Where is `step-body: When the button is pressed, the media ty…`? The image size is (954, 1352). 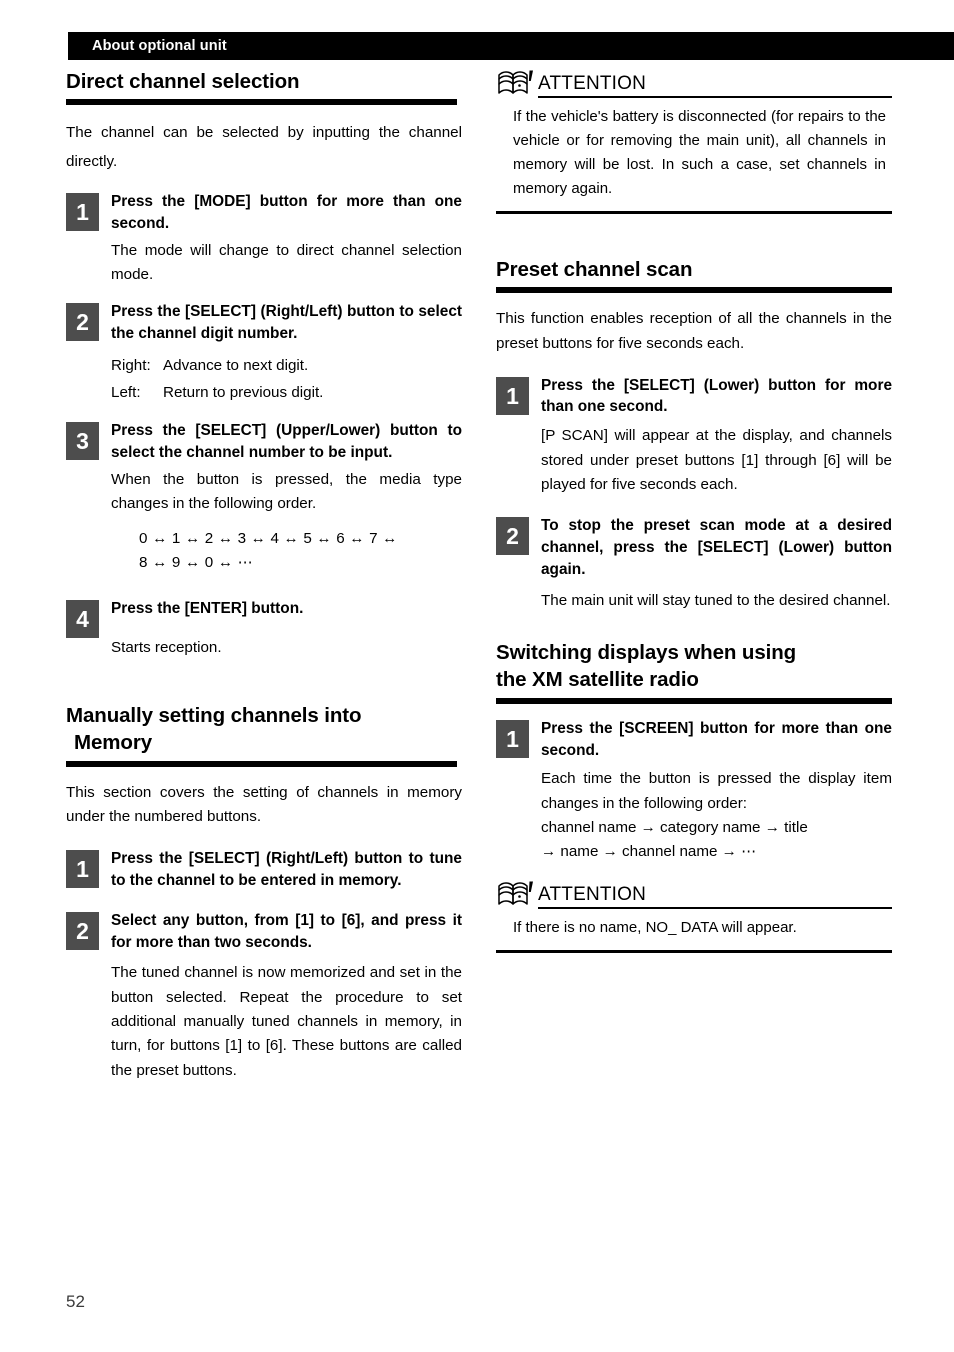 step-body: When the button is pressed, the media ty… is located at coordinates (286, 492).